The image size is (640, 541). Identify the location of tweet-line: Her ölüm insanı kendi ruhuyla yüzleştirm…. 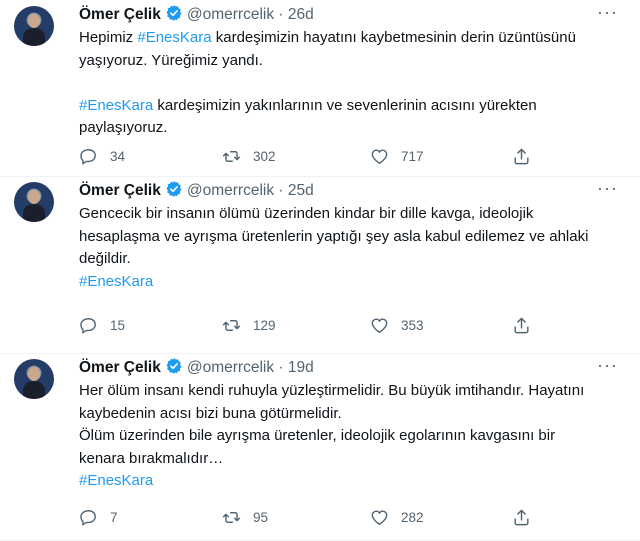
(332, 390).